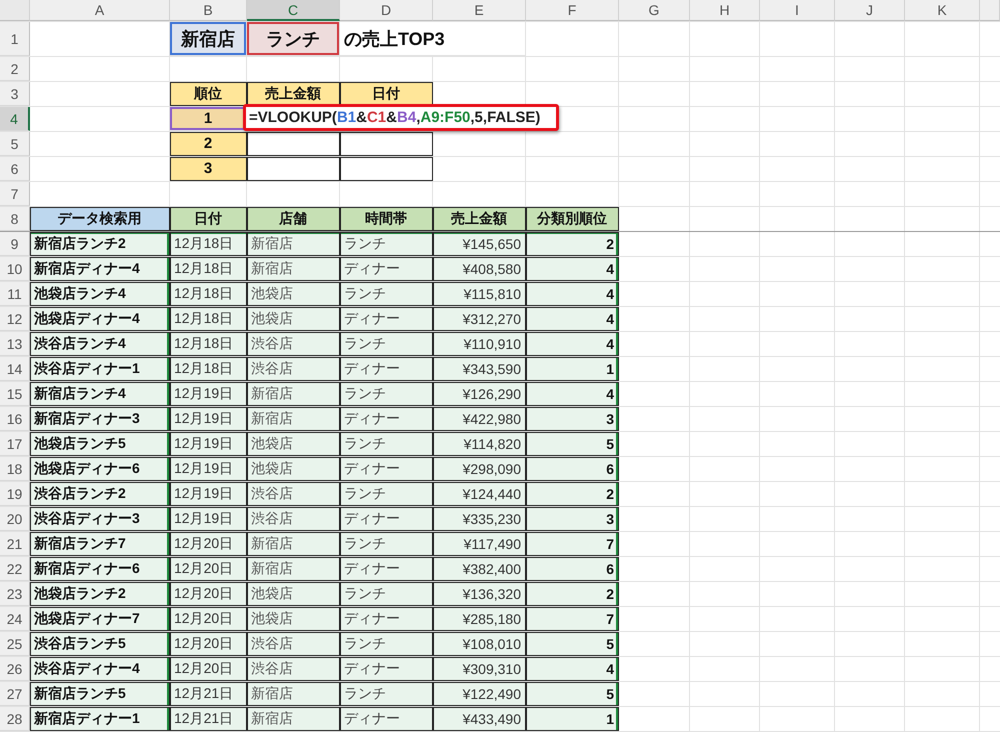  I want to click on table-cell: ¥382,400, so click(479, 569).